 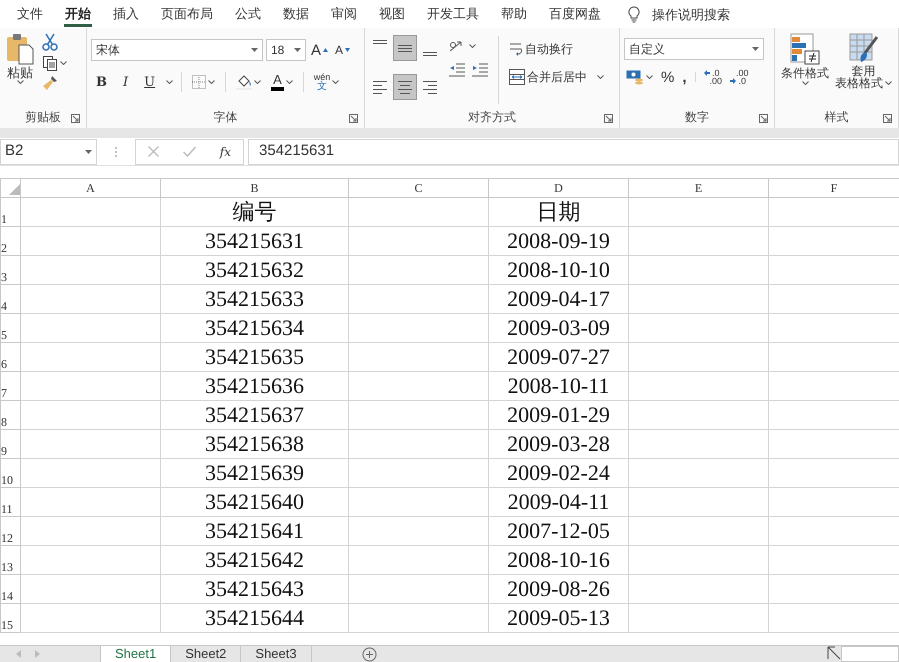 What do you see at coordinates (834, 653) in the screenshot?
I see `split-handle-icon` at bounding box center [834, 653].